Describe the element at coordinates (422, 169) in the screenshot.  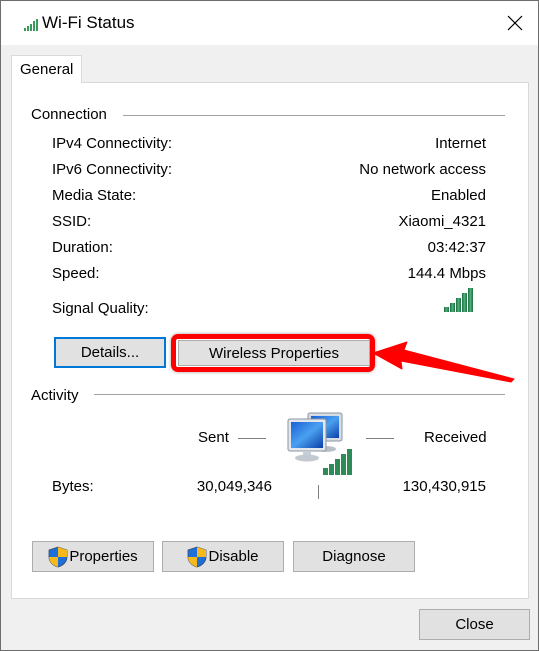
I see `ipv6-value: No network access` at that location.